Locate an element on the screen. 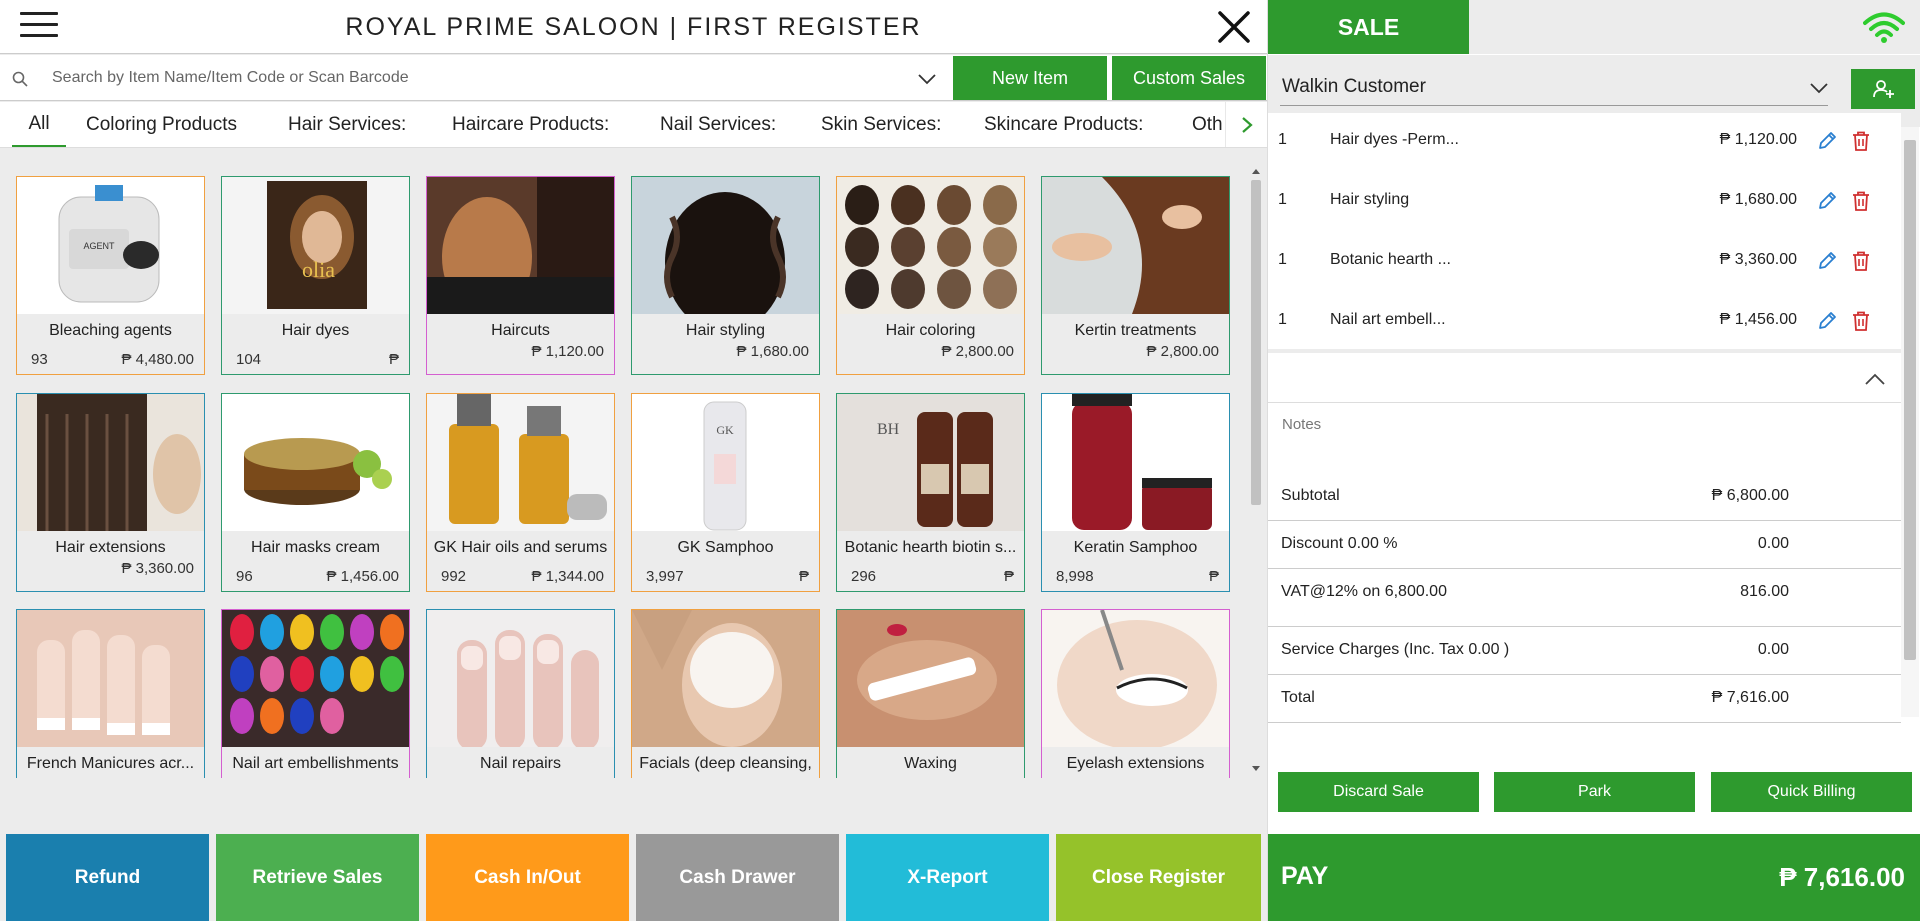  product-stock: 93 is located at coordinates (39, 359).